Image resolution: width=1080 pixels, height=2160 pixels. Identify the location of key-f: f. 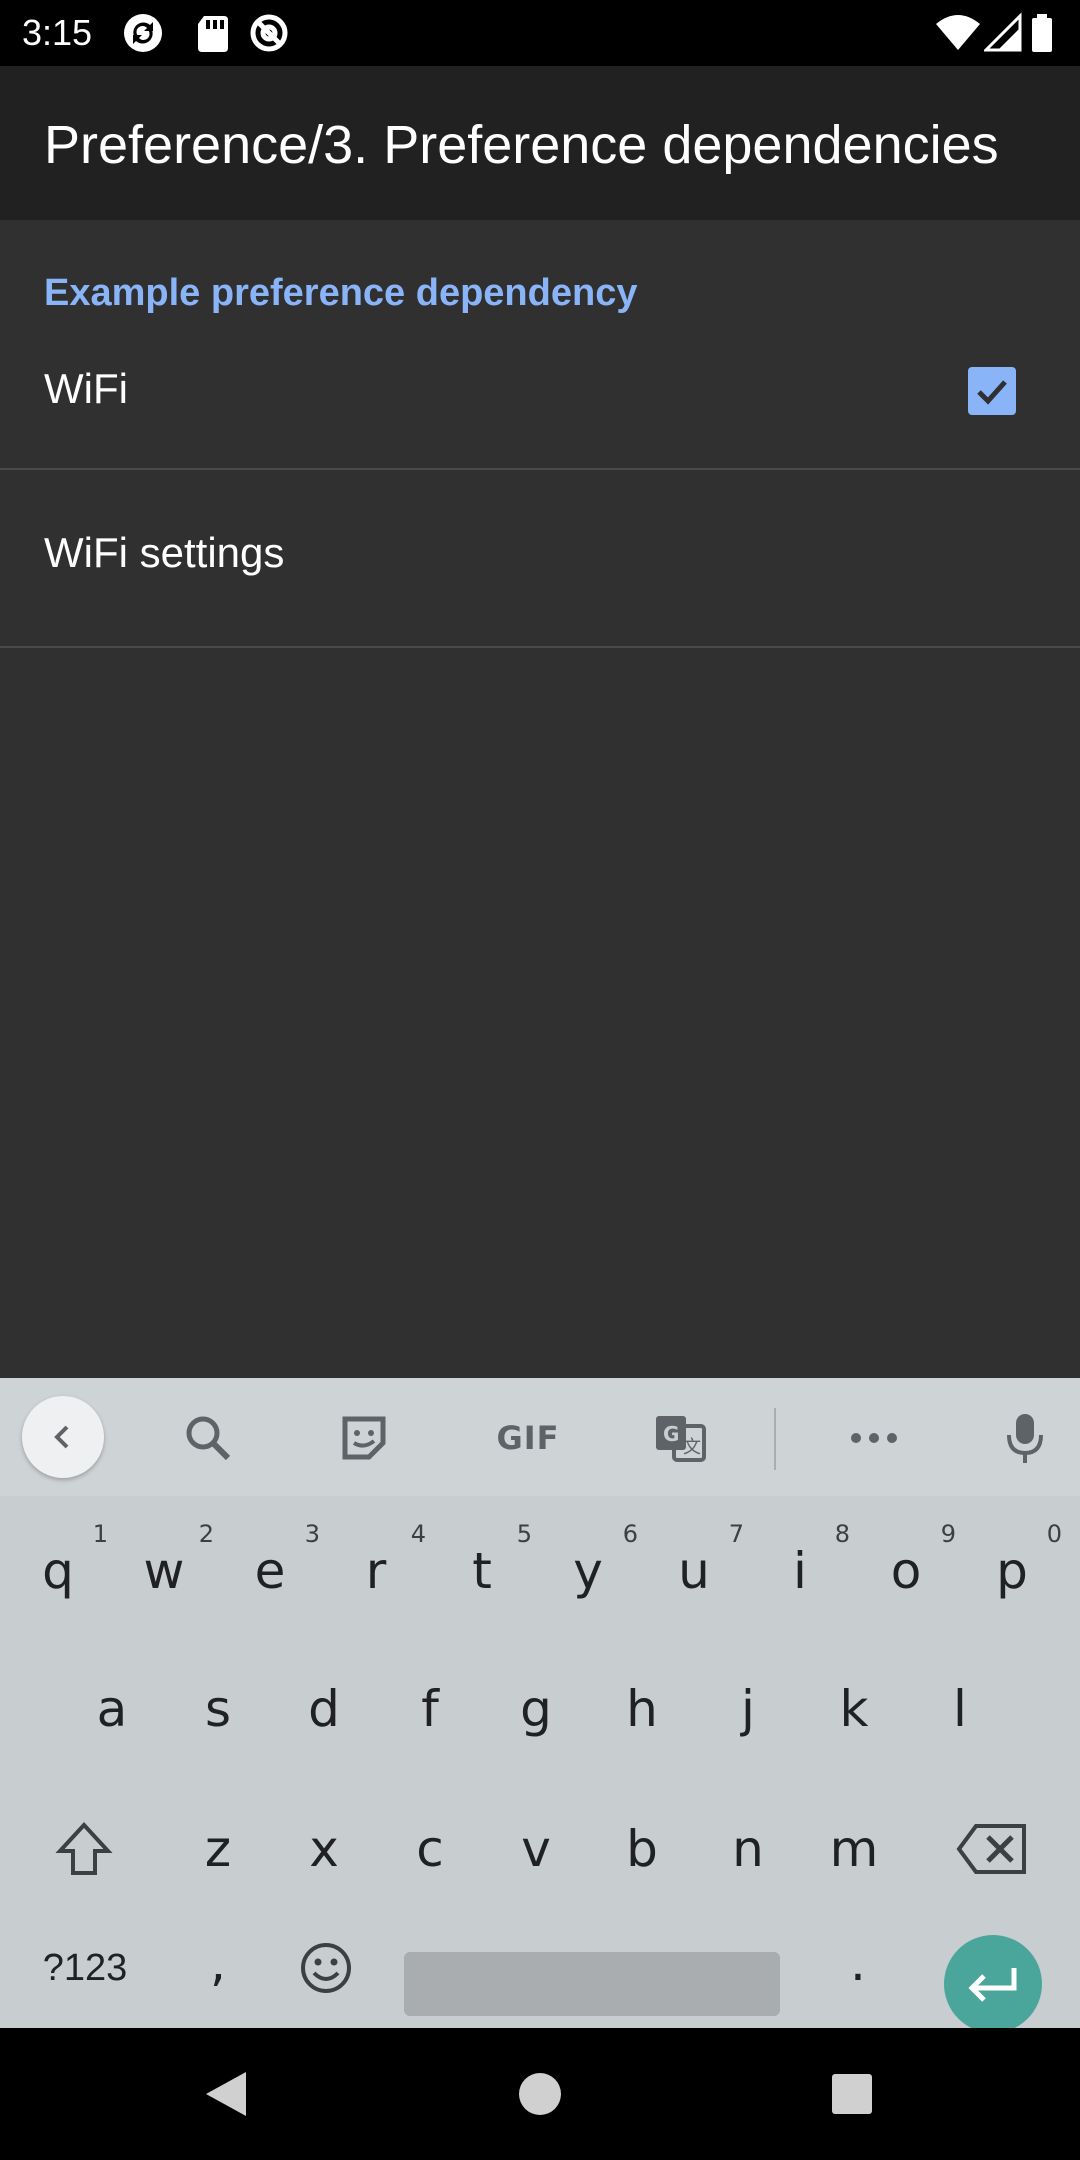
(430, 1709).